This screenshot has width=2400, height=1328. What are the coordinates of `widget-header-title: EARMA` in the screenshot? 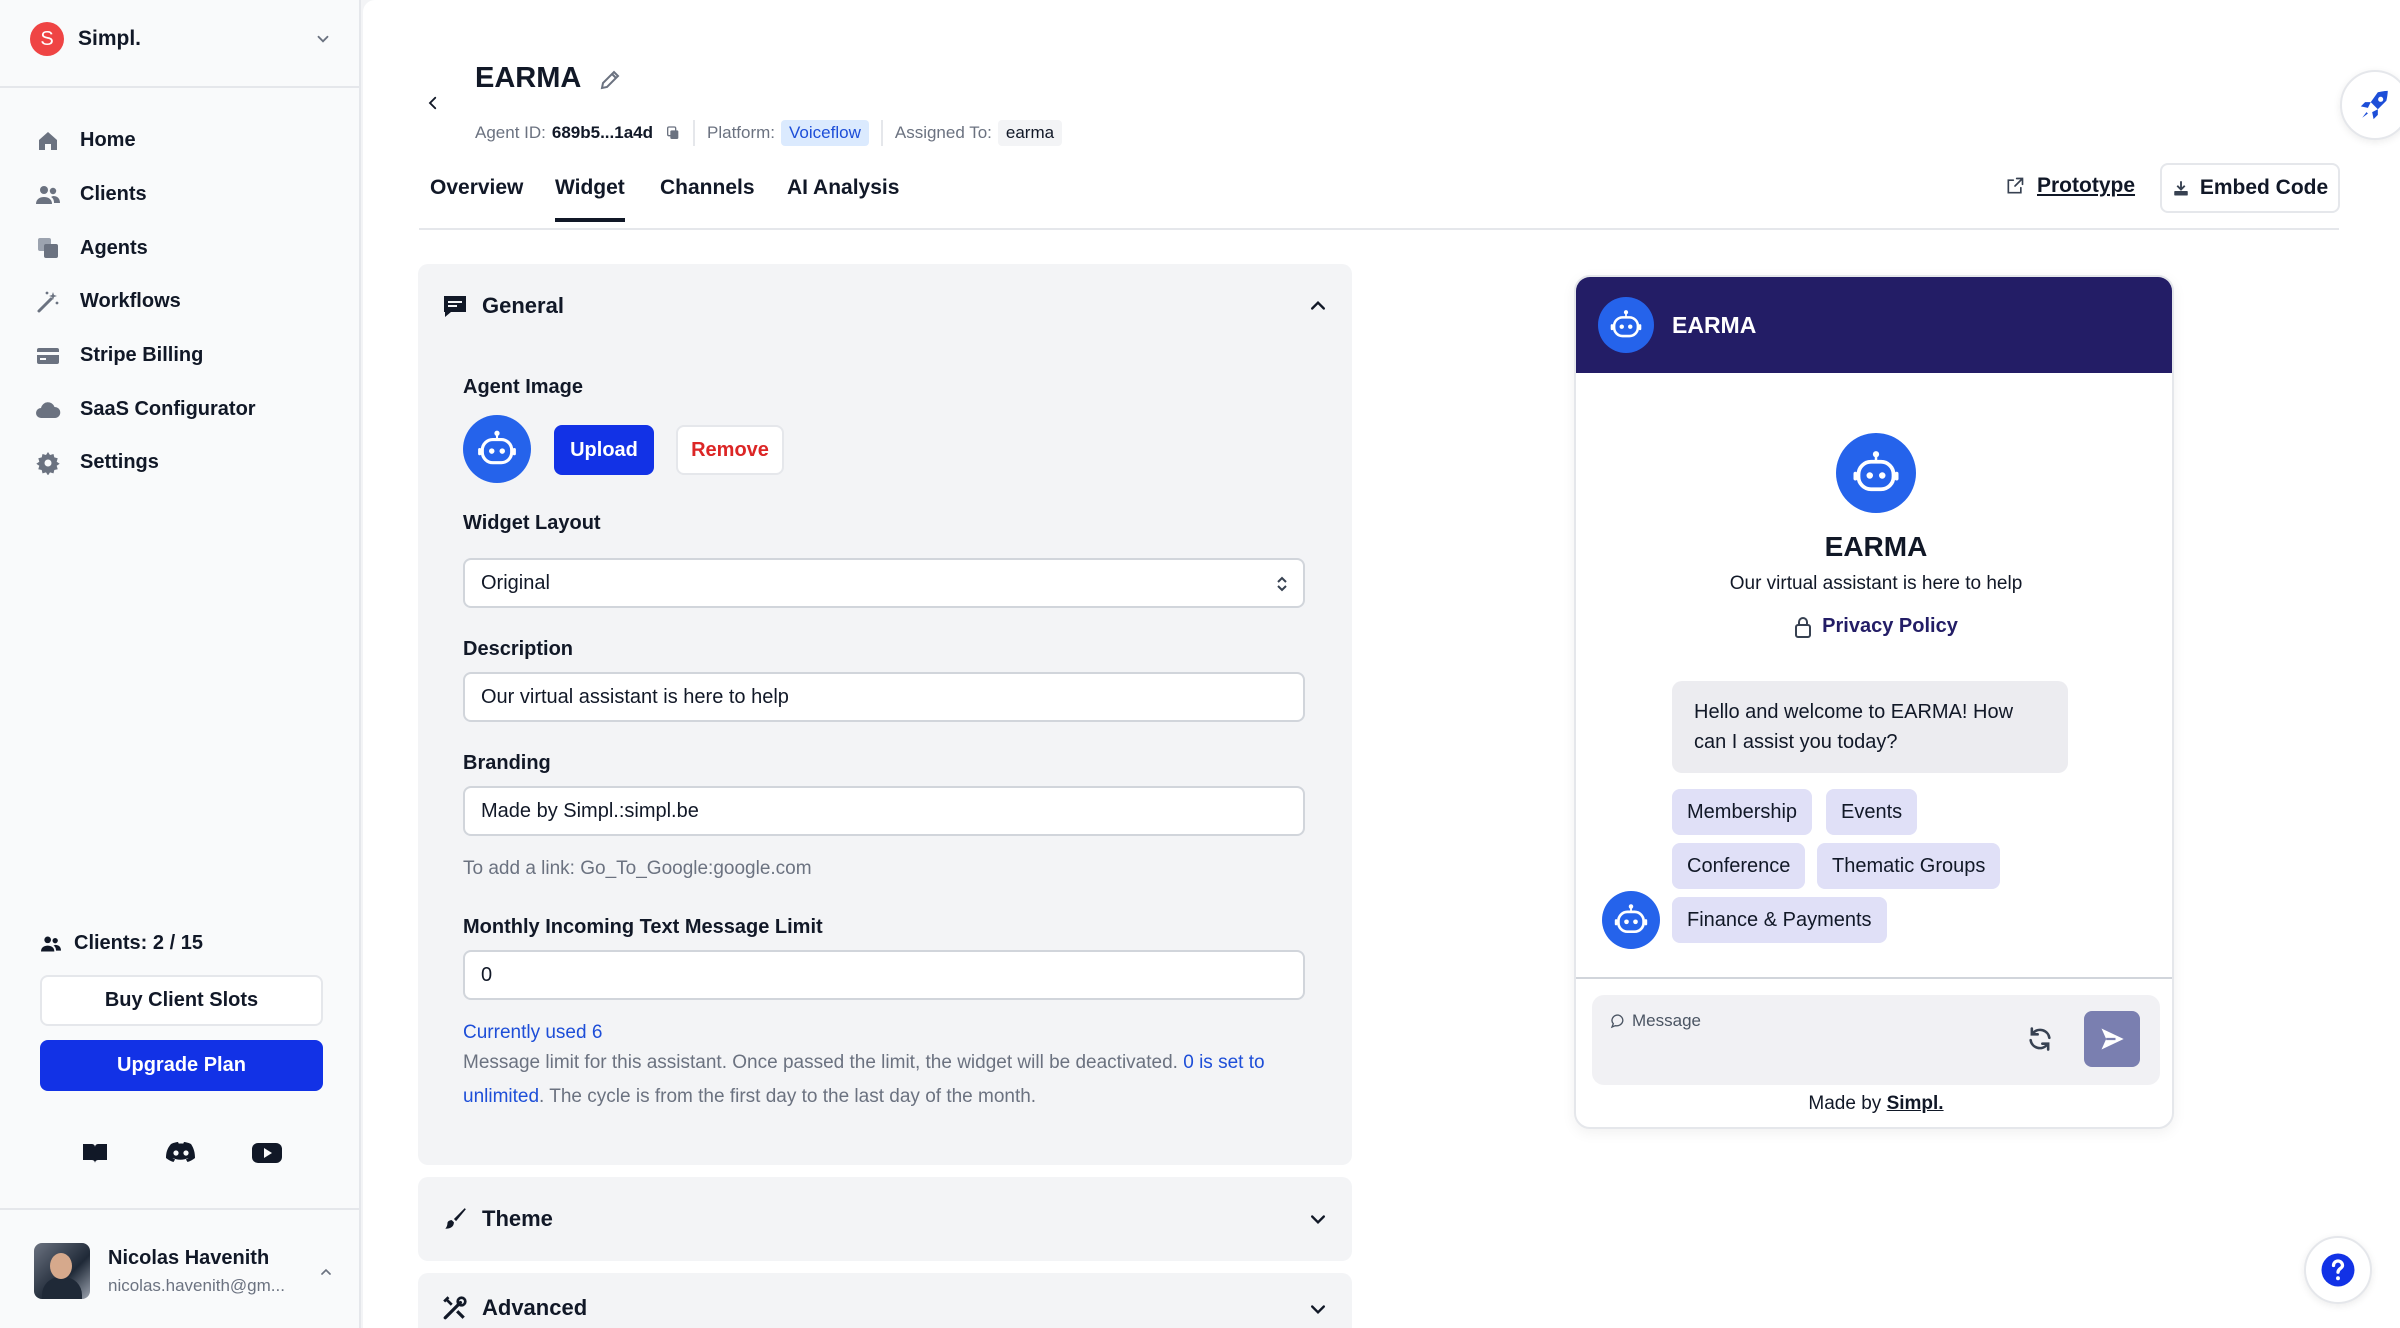 It's located at (1714, 324).